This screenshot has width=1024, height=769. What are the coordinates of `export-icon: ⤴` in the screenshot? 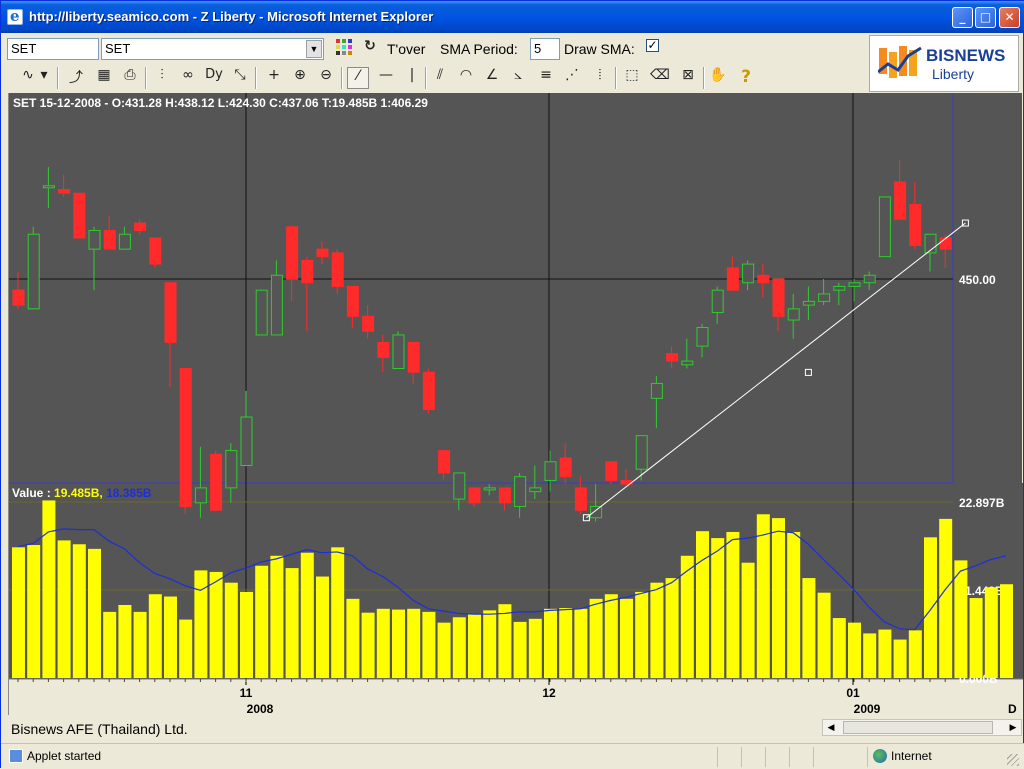 It's located at (76, 78).